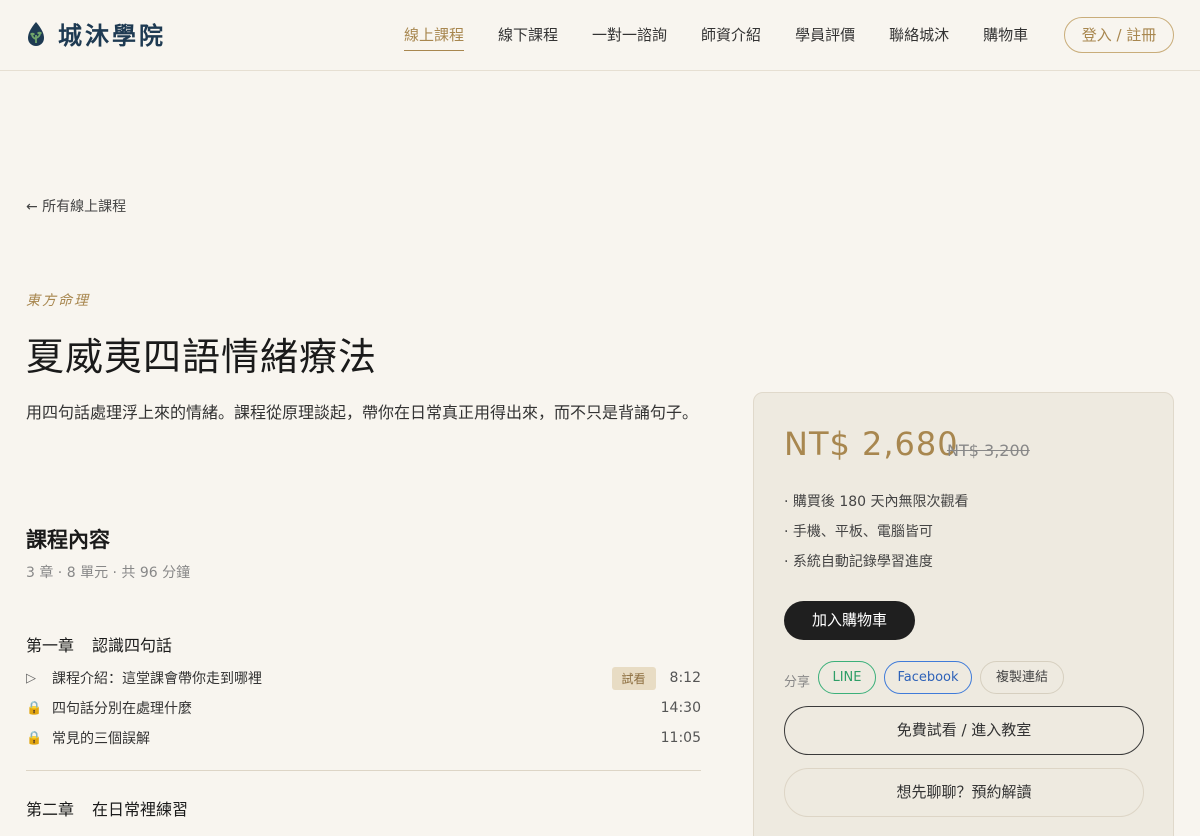 The height and width of the screenshot is (836, 1200). I want to click on leaf-logo-icon, so click(36, 36).